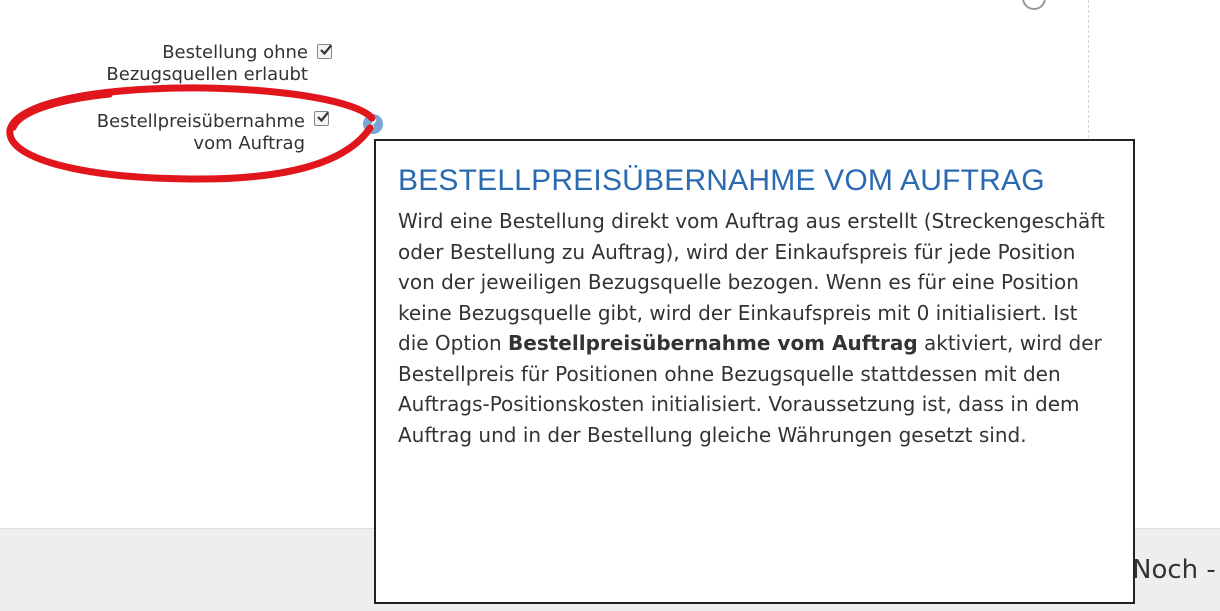 The width and height of the screenshot is (1220, 611). Describe the element at coordinates (249, 143) in the screenshot. I see `label-line-2: vom Auftrag` at that location.